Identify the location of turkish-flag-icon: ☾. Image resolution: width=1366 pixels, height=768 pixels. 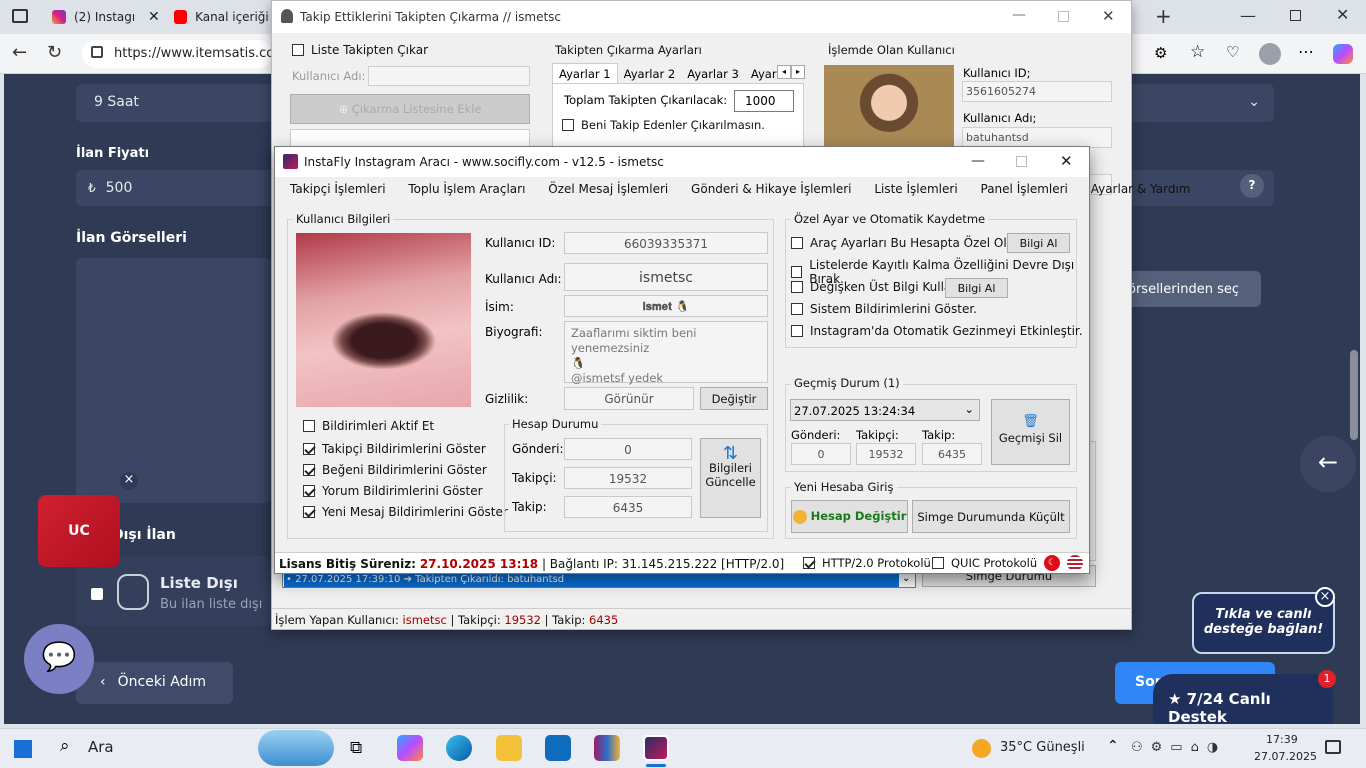
(1052, 563).